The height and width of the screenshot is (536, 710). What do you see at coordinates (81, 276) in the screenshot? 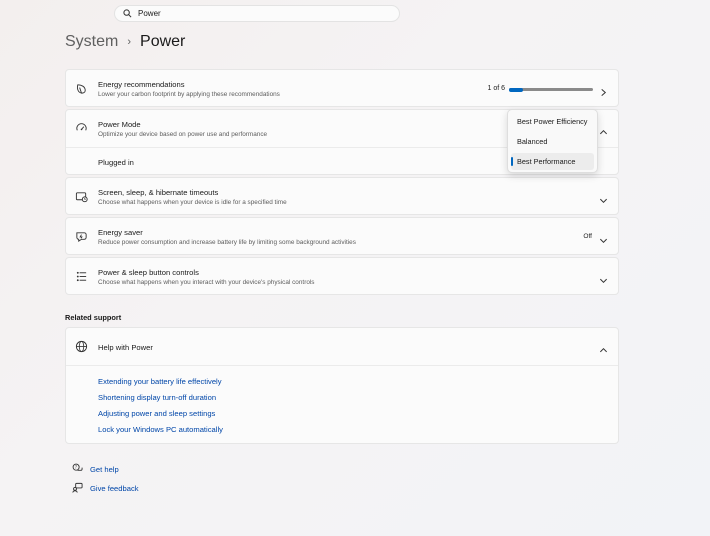
I see `button-controls-icon` at bounding box center [81, 276].